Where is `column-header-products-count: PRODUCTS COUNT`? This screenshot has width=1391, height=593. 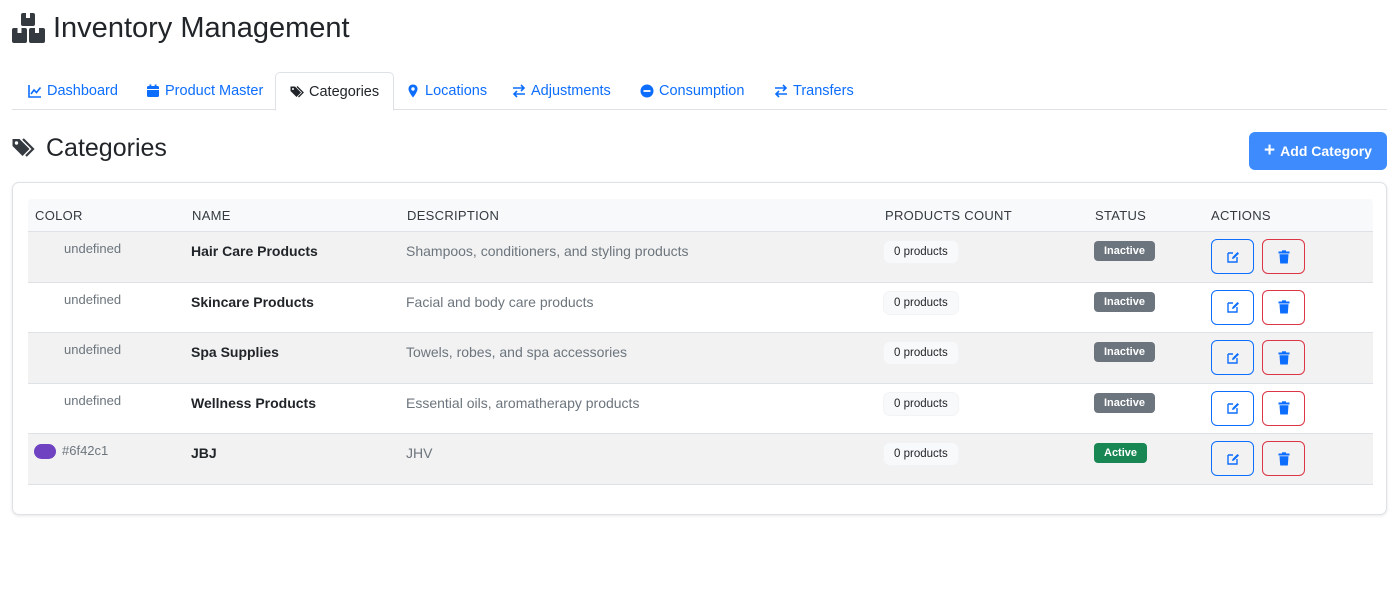
column-header-products-count: PRODUCTS COUNT is located at coordinates (948, 215).